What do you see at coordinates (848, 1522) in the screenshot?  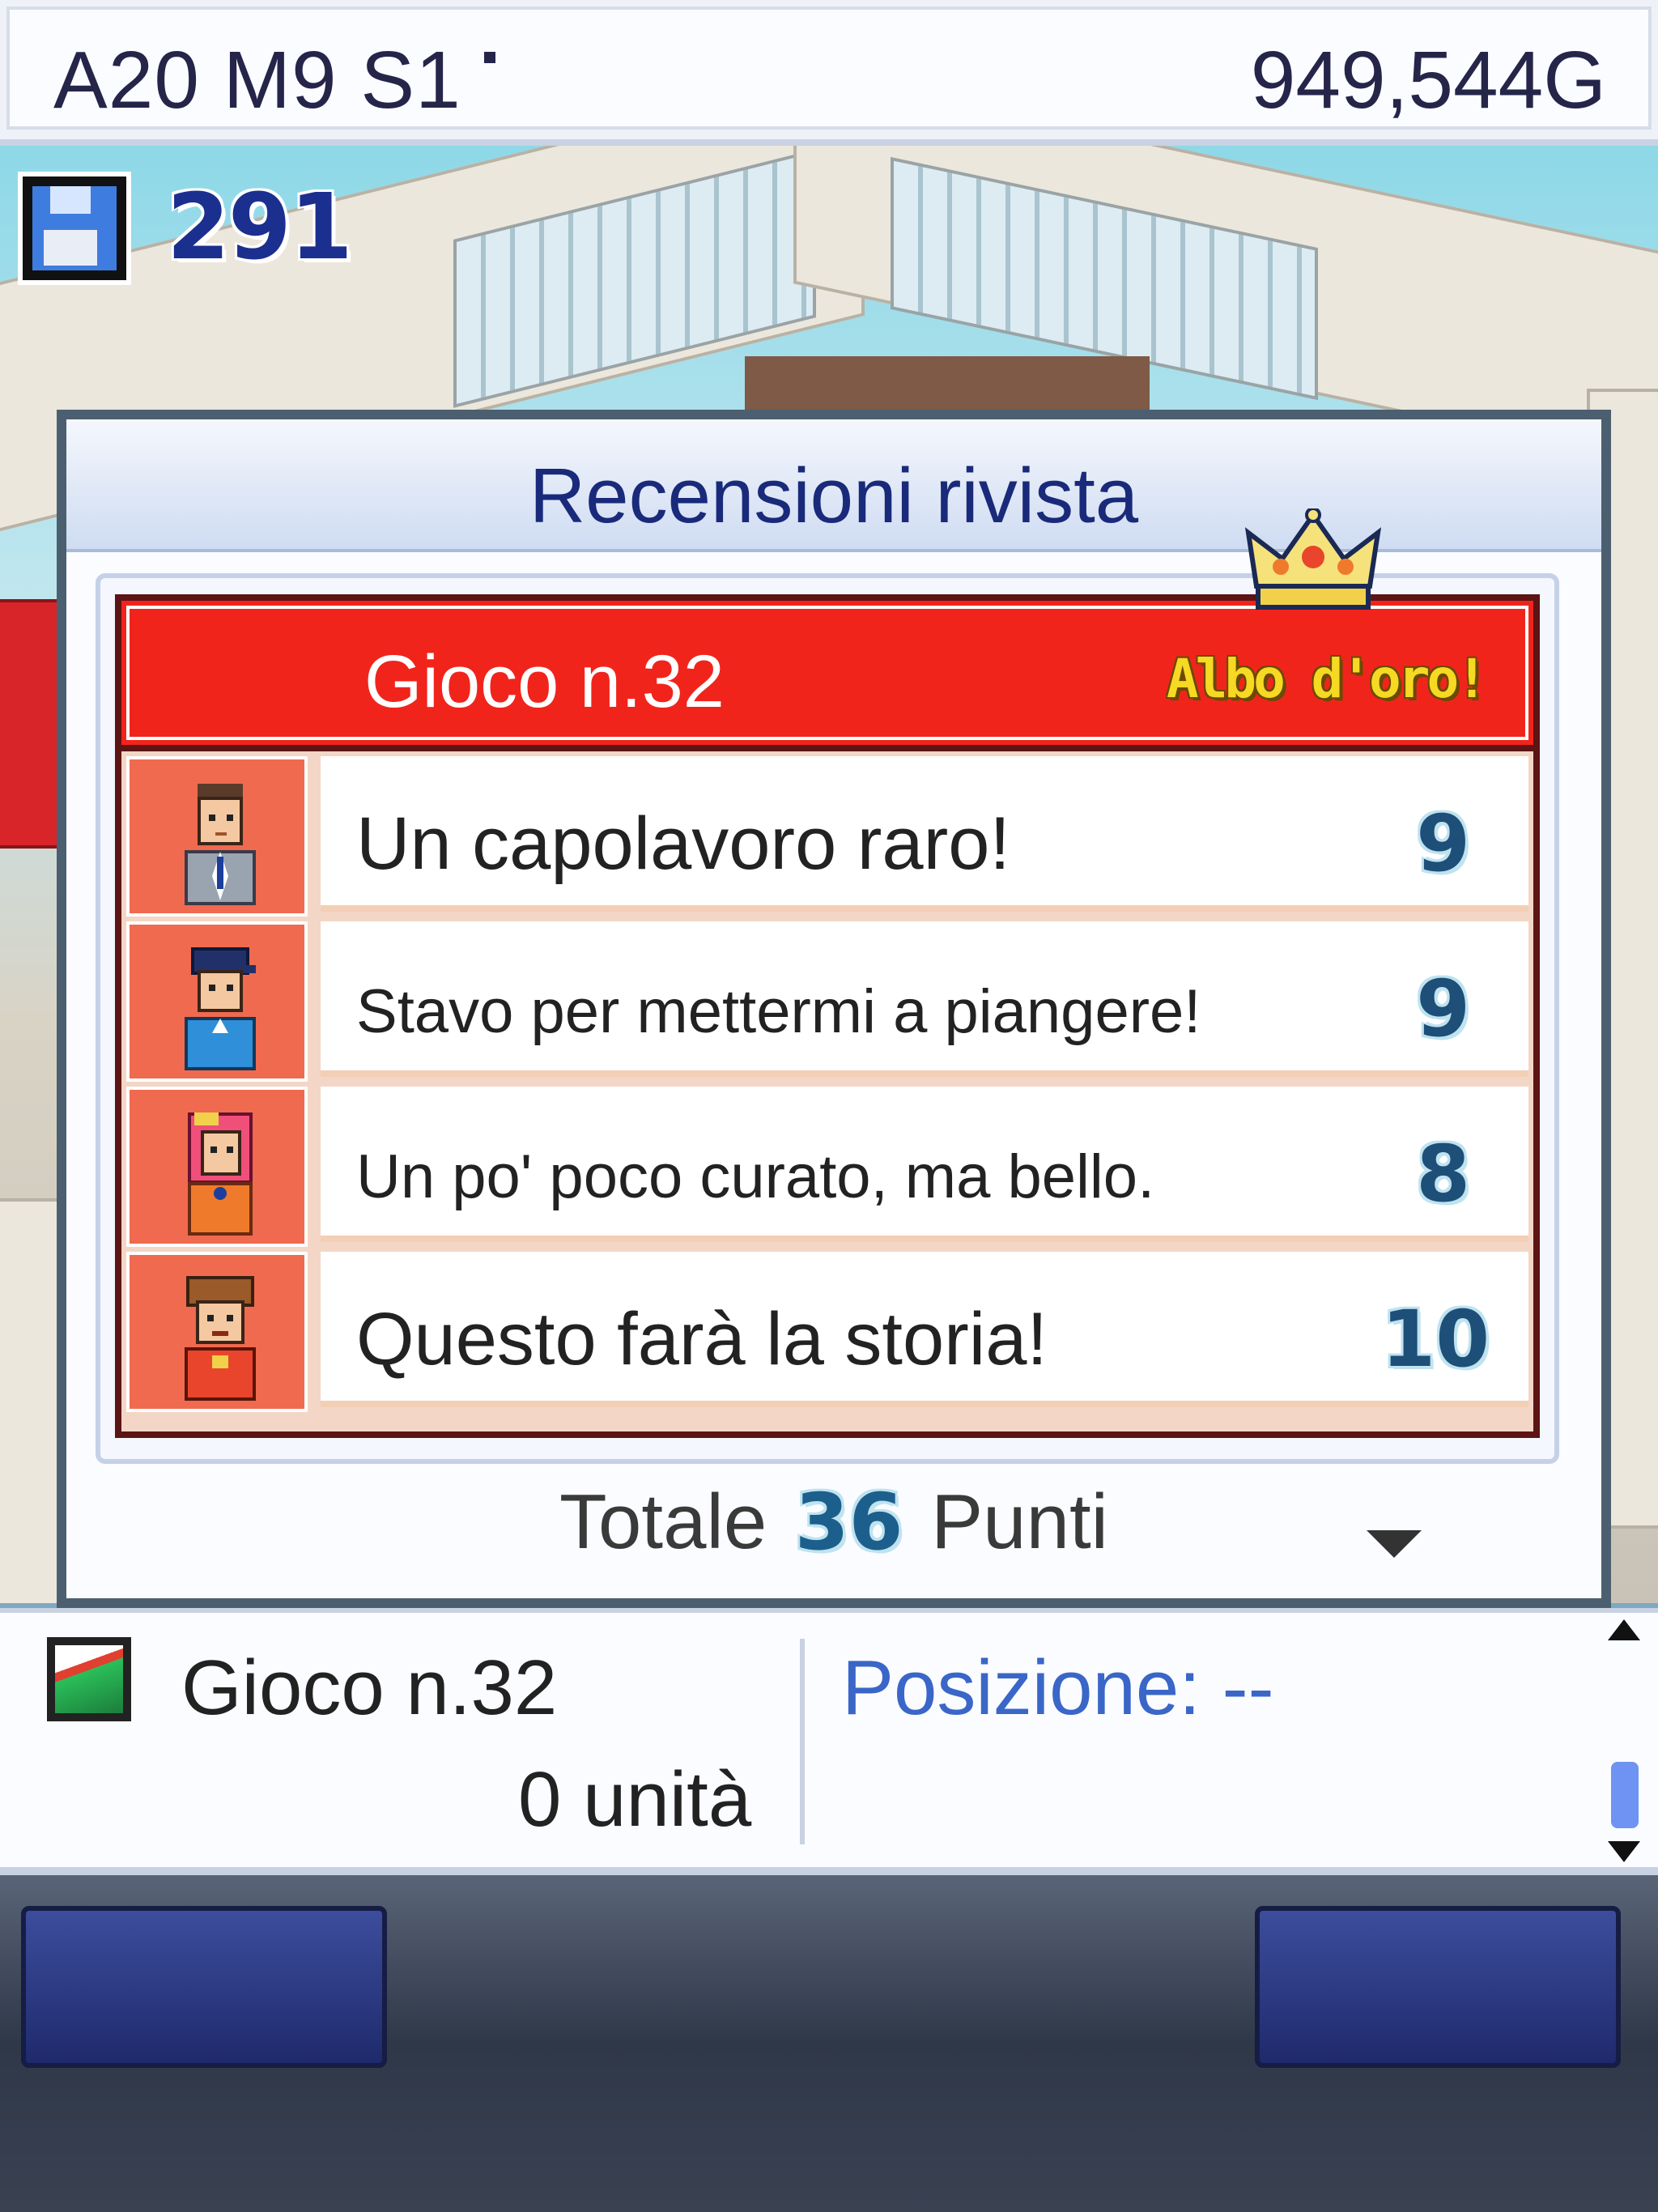 I see `total-score-value: 36` at bounding box center [848, 1522].